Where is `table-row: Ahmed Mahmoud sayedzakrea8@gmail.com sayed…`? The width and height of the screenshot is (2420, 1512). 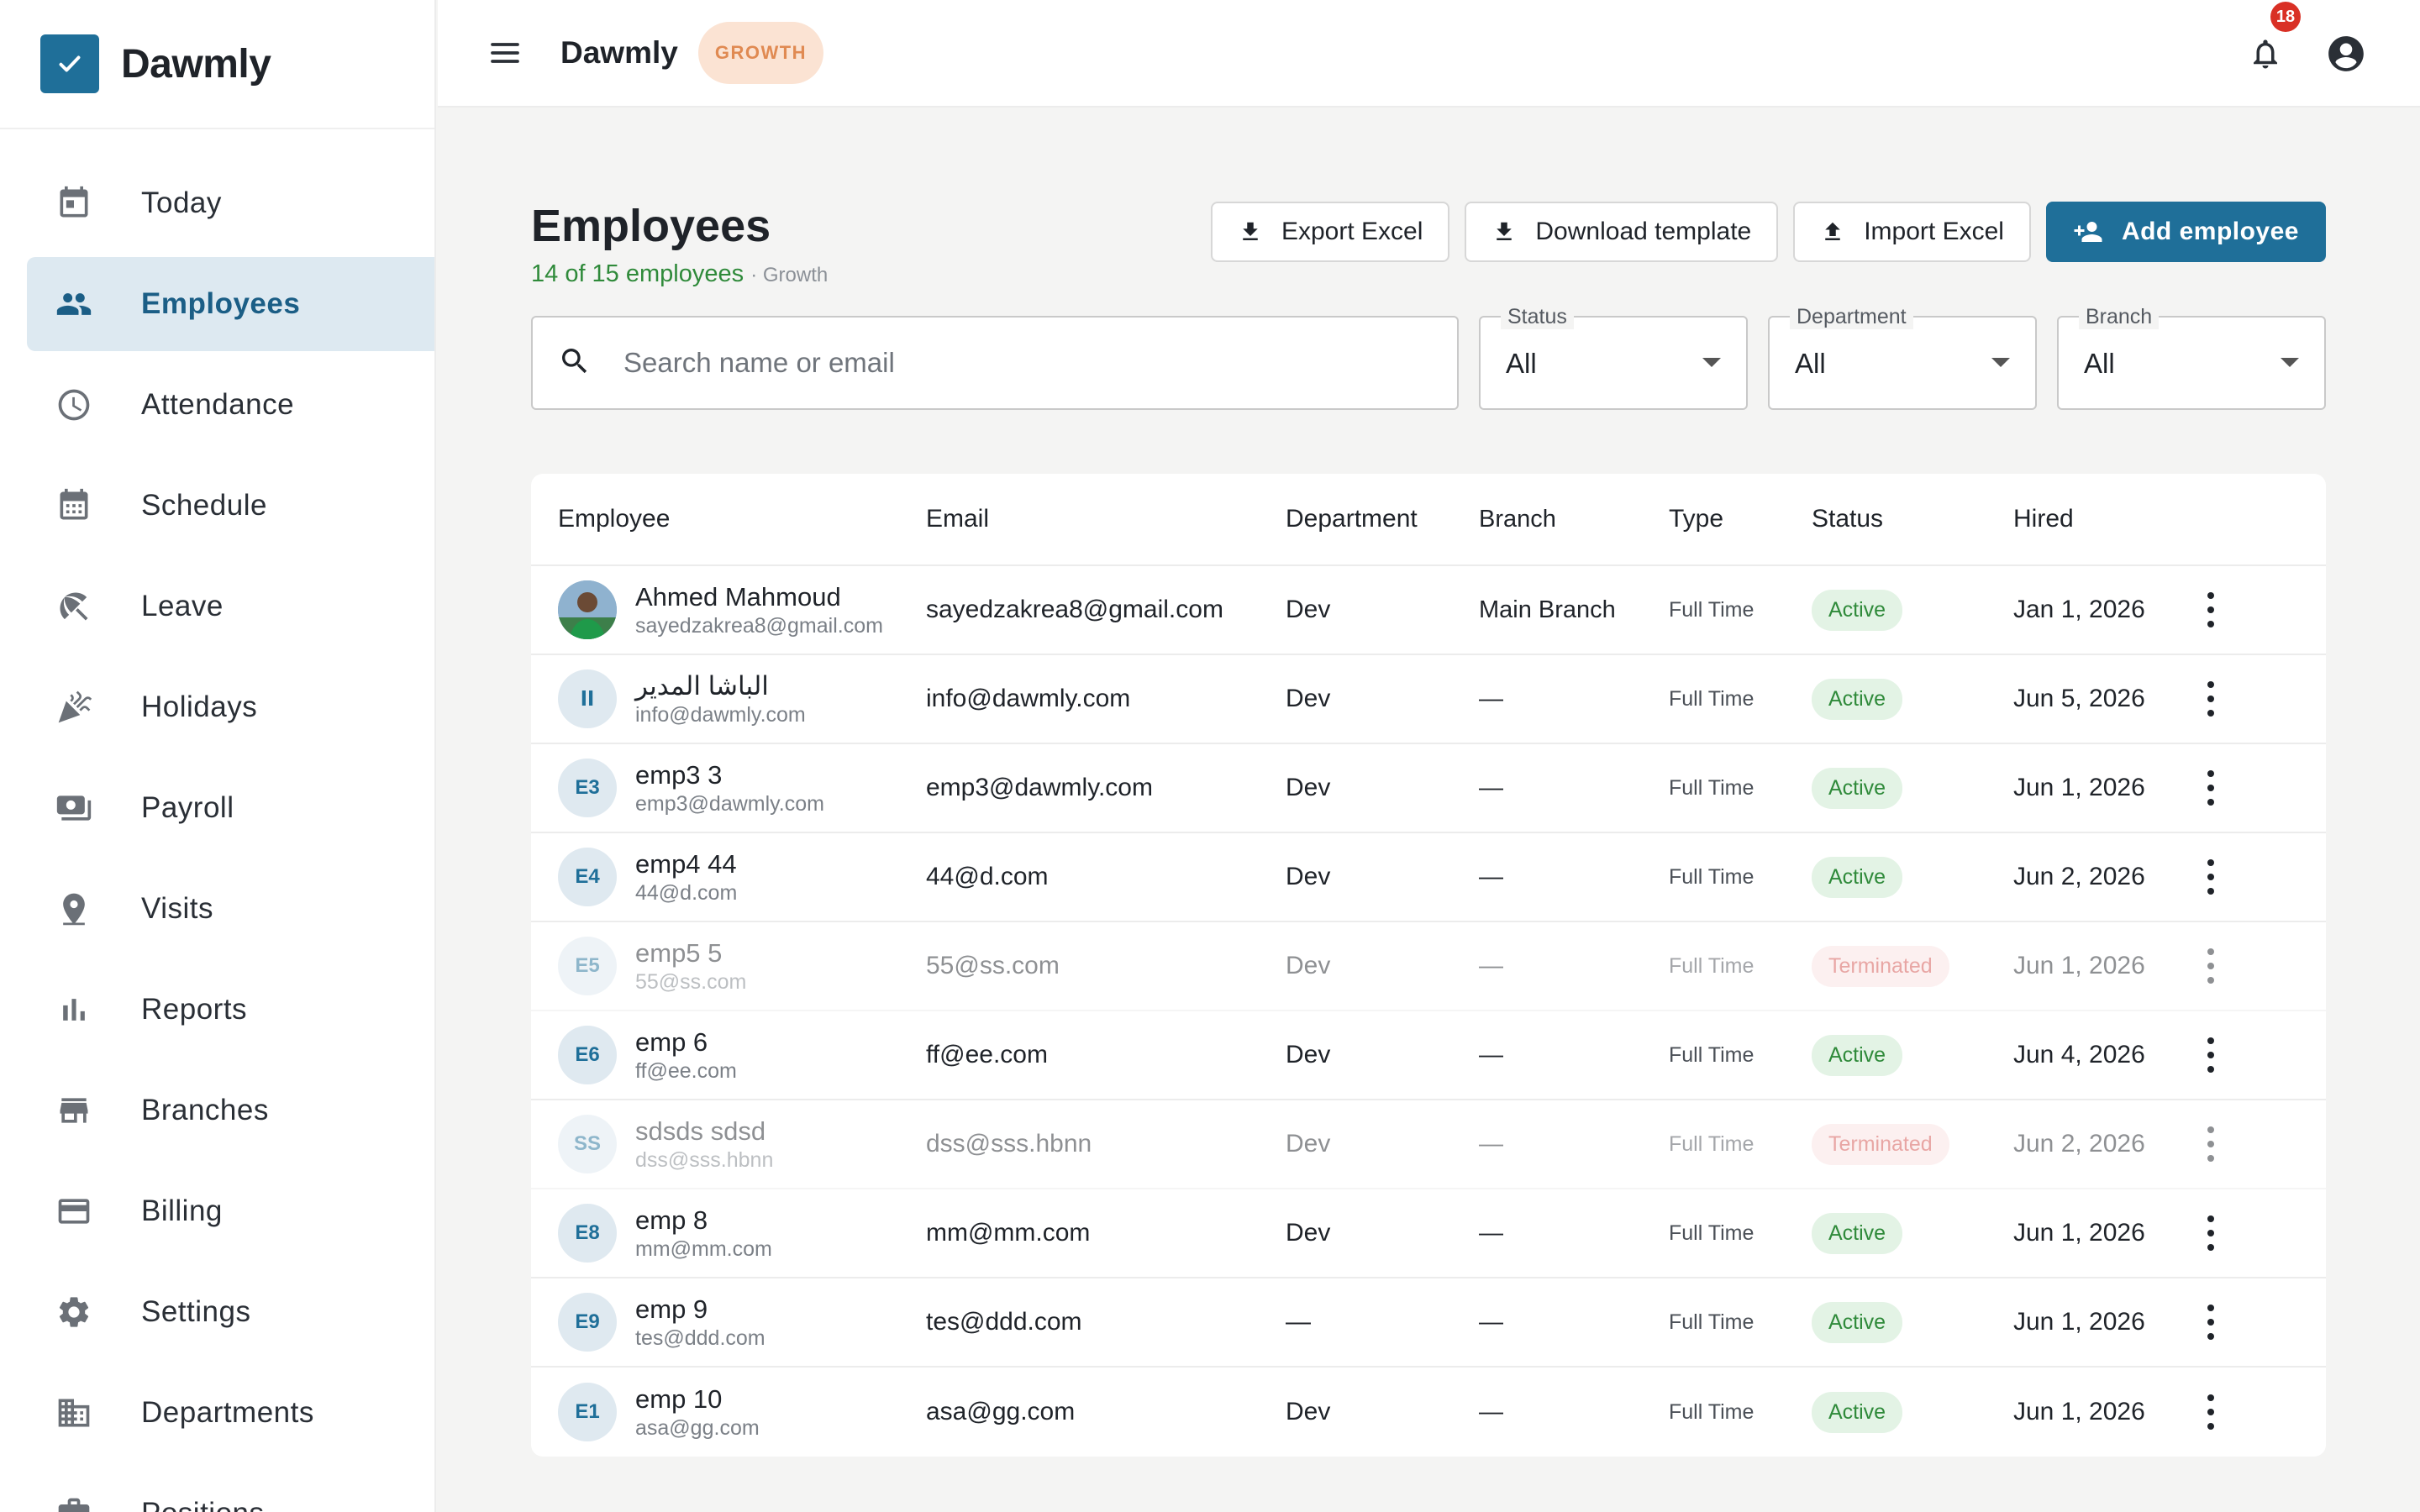
table-row: Ahmed Mahmoud sayedzakrea8@gmail.com sayed… is located at coordinates (1428, 610).